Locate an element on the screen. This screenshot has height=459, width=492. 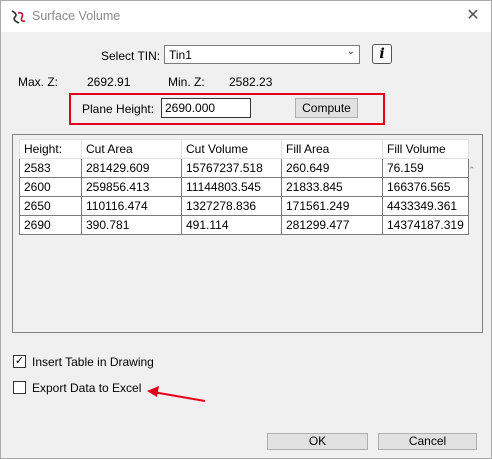
app-icon is located at coordinates (18, 17).